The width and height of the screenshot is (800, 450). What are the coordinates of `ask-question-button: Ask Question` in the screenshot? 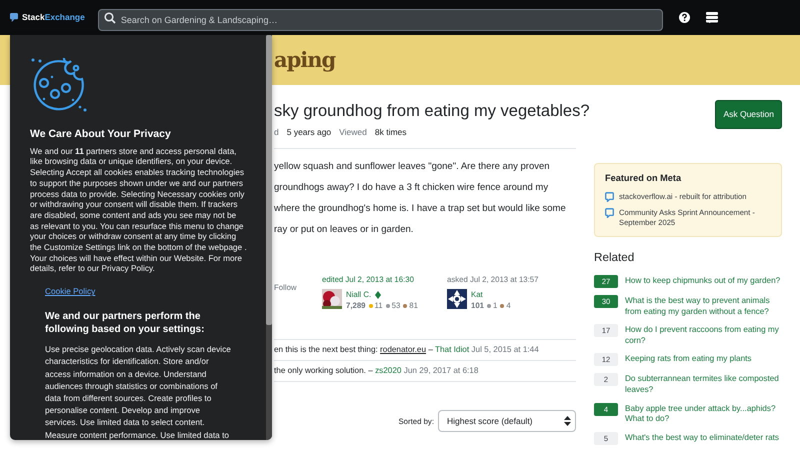 It's located at (748, 114).